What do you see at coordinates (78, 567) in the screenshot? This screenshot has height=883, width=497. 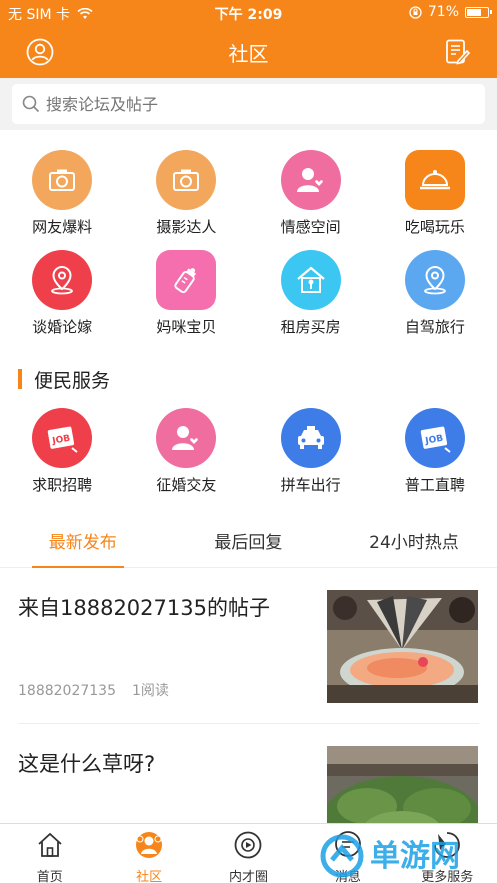 I see `active-tab-underline` at bounding box center [78, 567].